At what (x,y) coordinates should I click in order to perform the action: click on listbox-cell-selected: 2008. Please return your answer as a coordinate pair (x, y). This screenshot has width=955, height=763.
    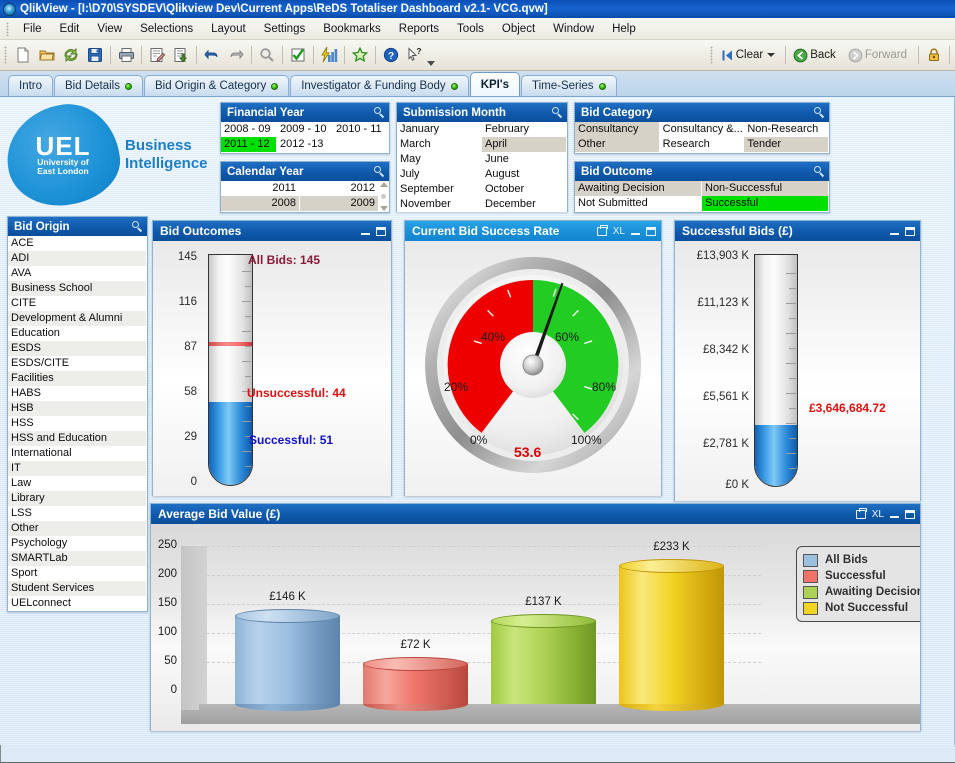
    Looking at the image, I should click on (260, 203).